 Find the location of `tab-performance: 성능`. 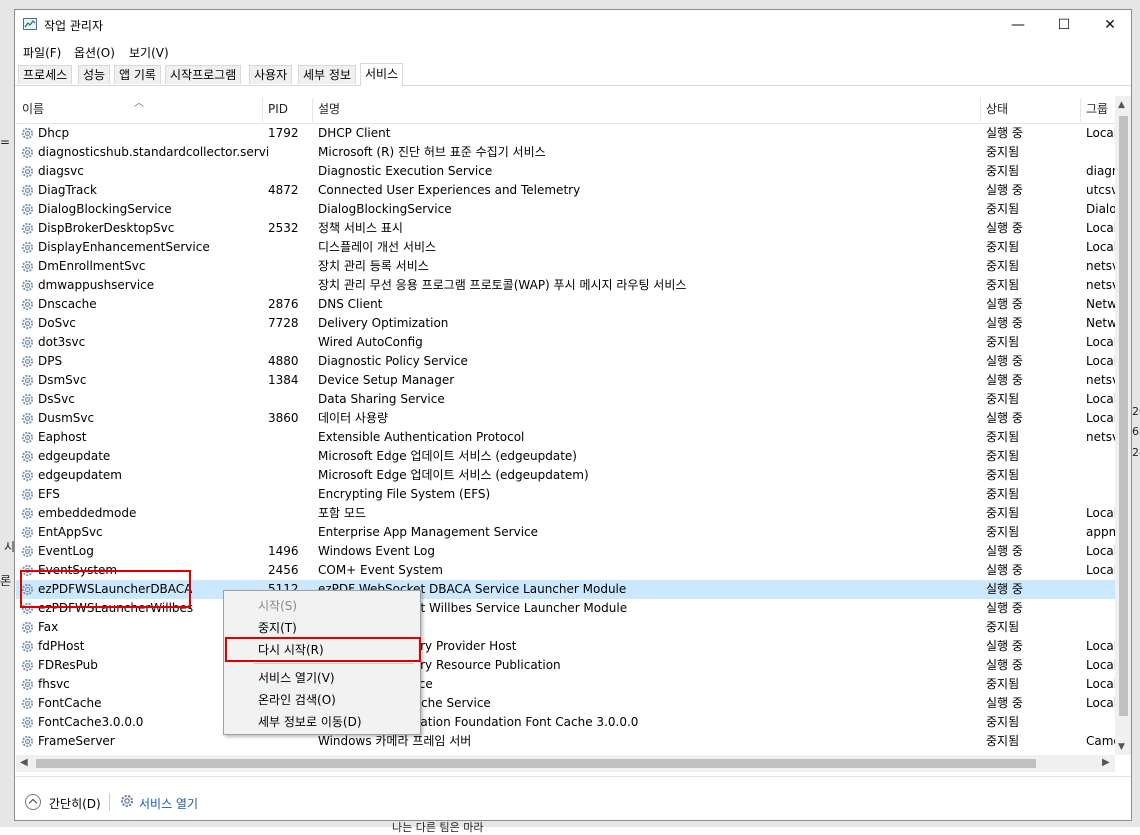

tab-performance: 성능 is located at coordinates (94, 74).